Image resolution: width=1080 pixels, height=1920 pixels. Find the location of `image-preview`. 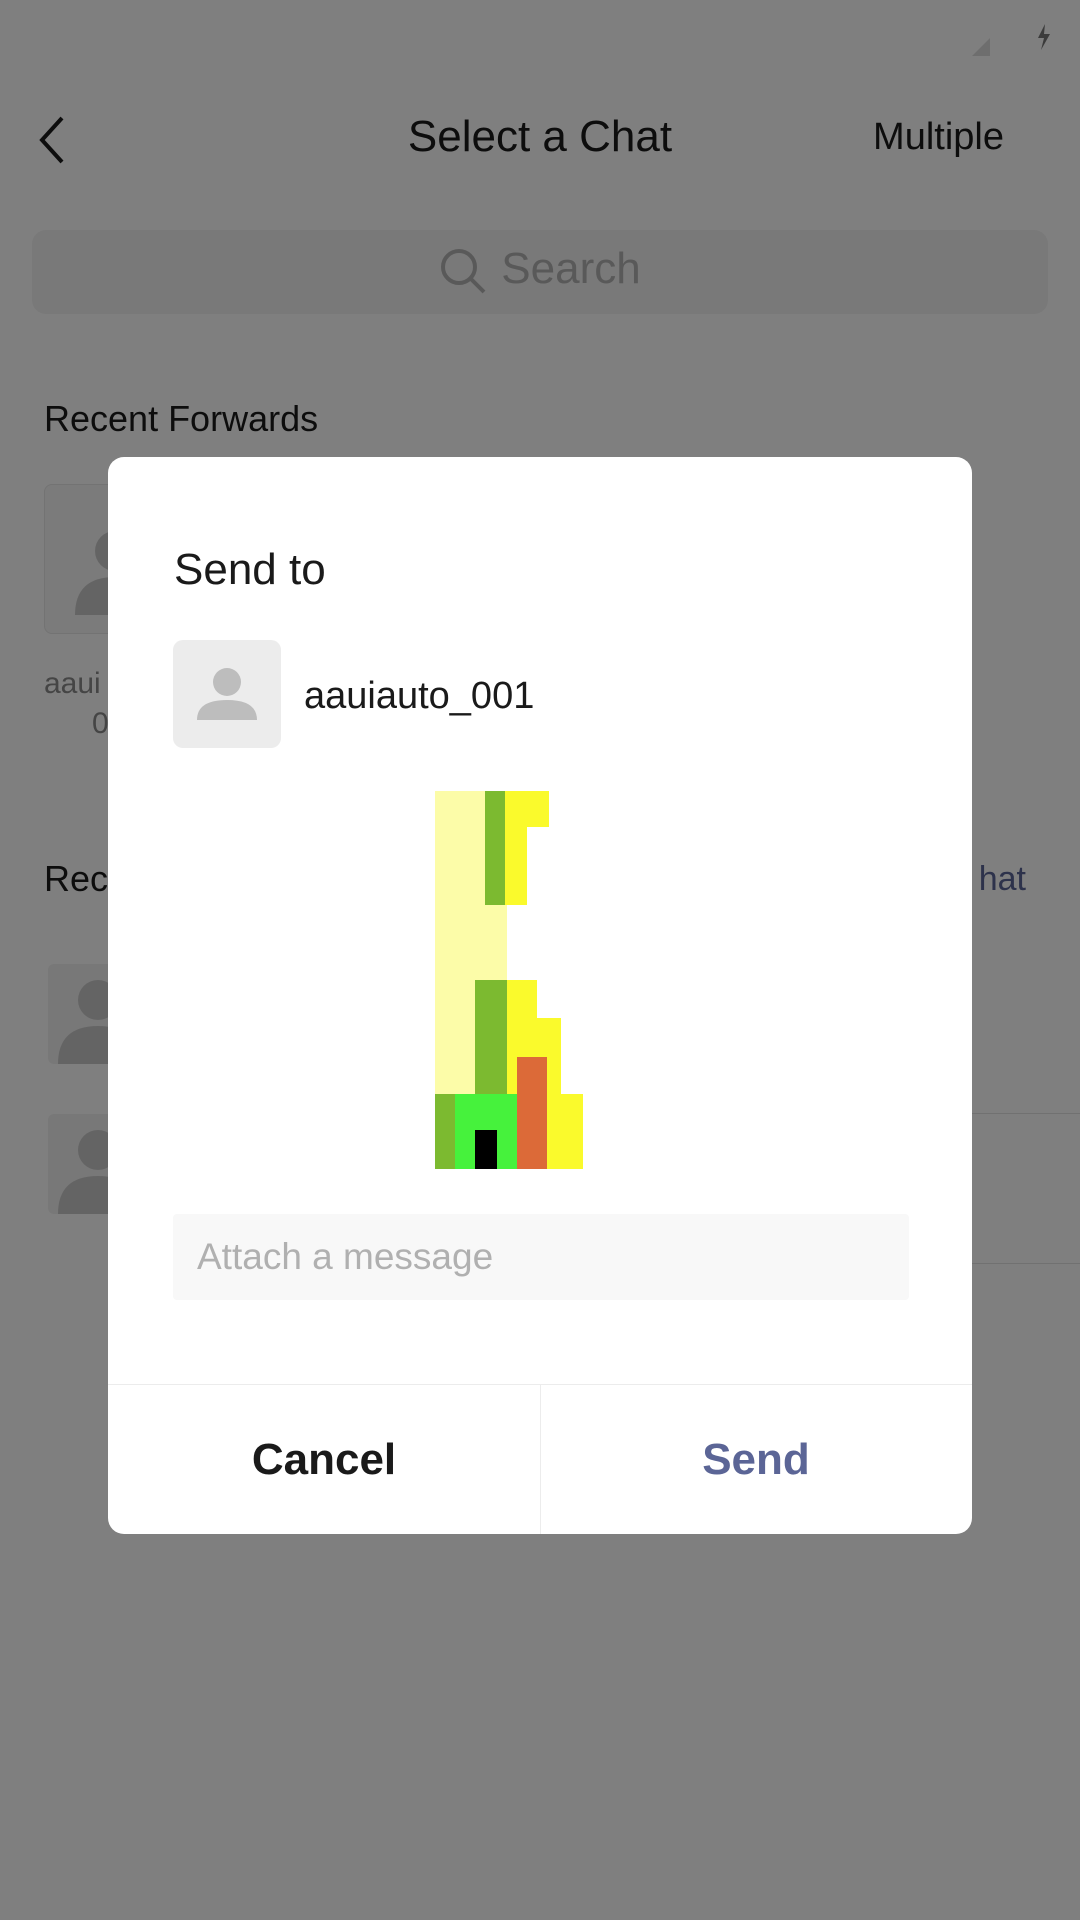

image-preview is located at coordinates (509, 980).